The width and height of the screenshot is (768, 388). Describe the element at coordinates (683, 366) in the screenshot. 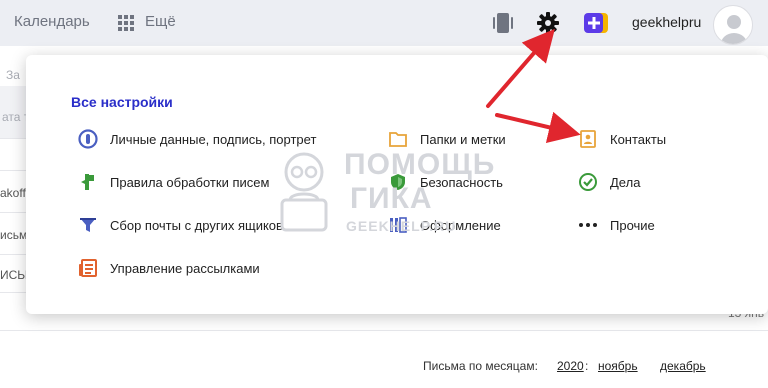

I see `month-link-december: декабрь` at that location.